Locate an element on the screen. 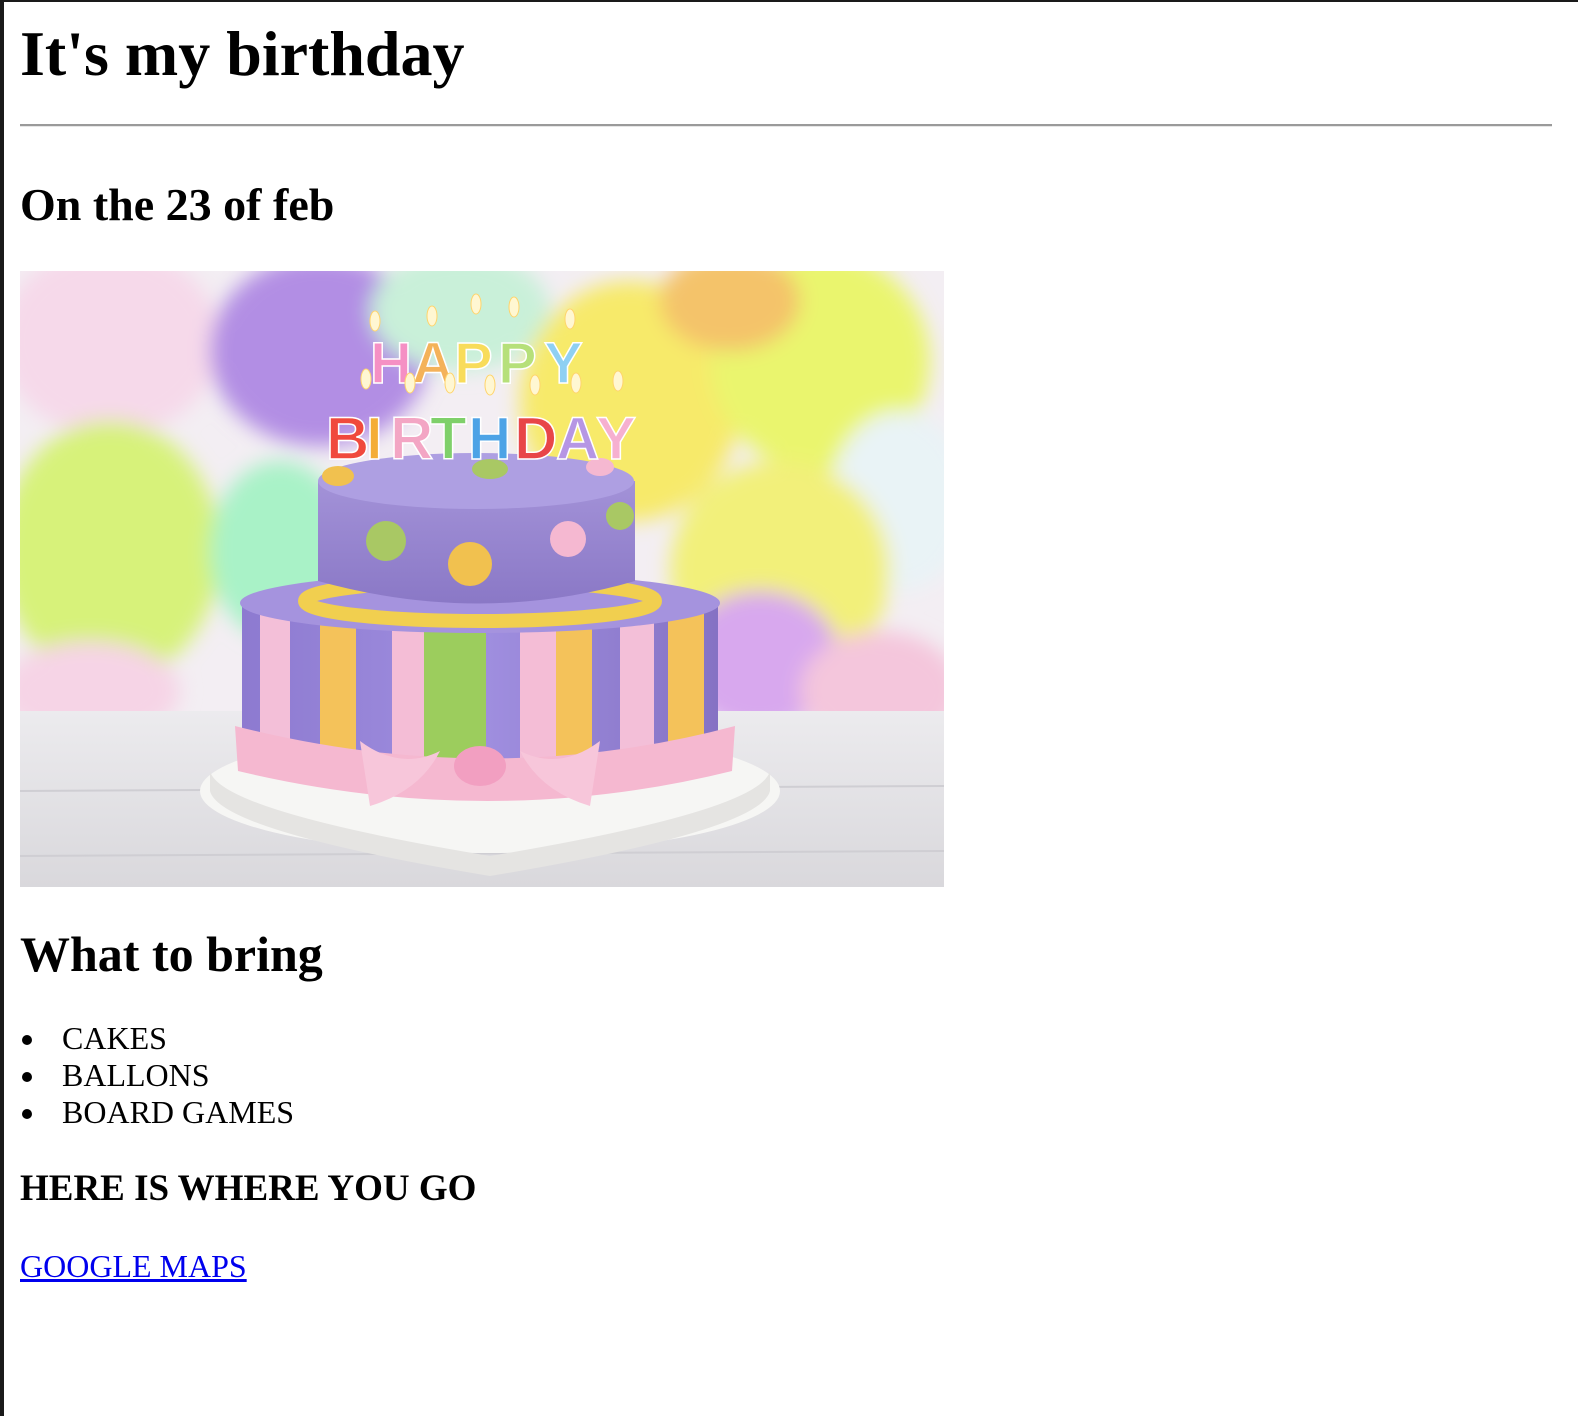  svg-text: B is located at coordinates (347, 438).